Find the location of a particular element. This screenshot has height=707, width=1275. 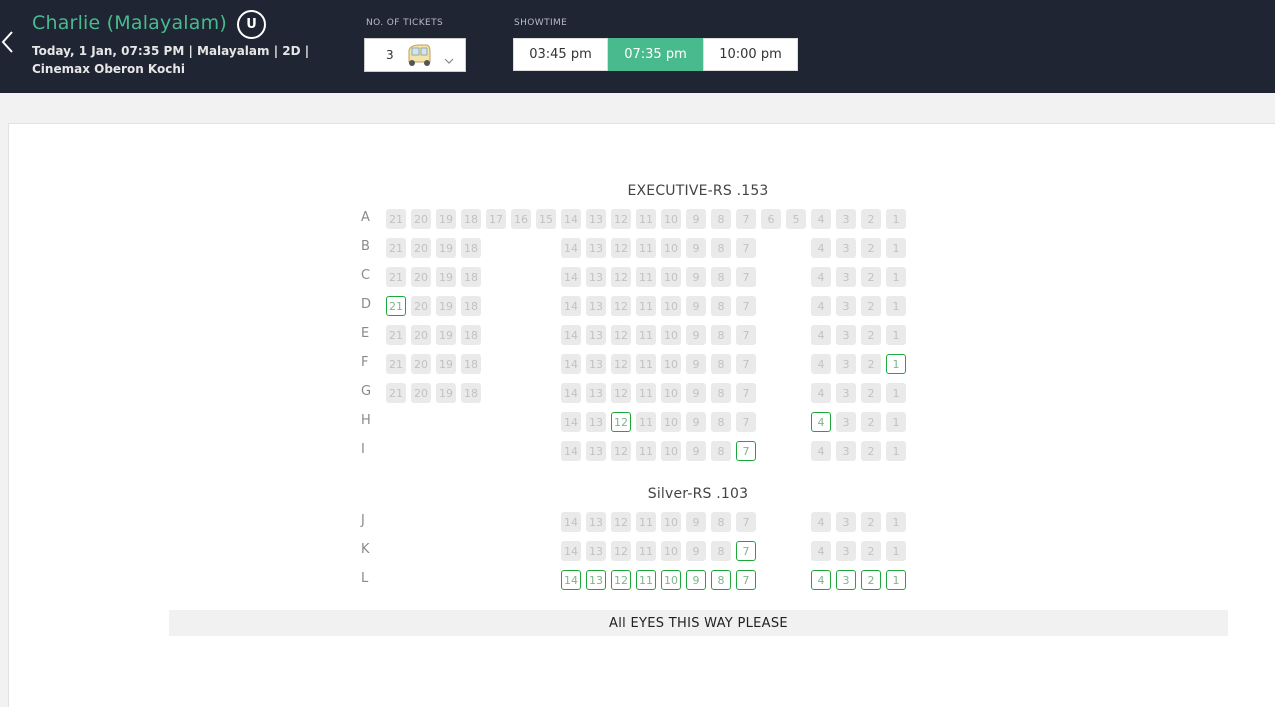

seat-l-7: 7 is located at coordinates (746, 580).